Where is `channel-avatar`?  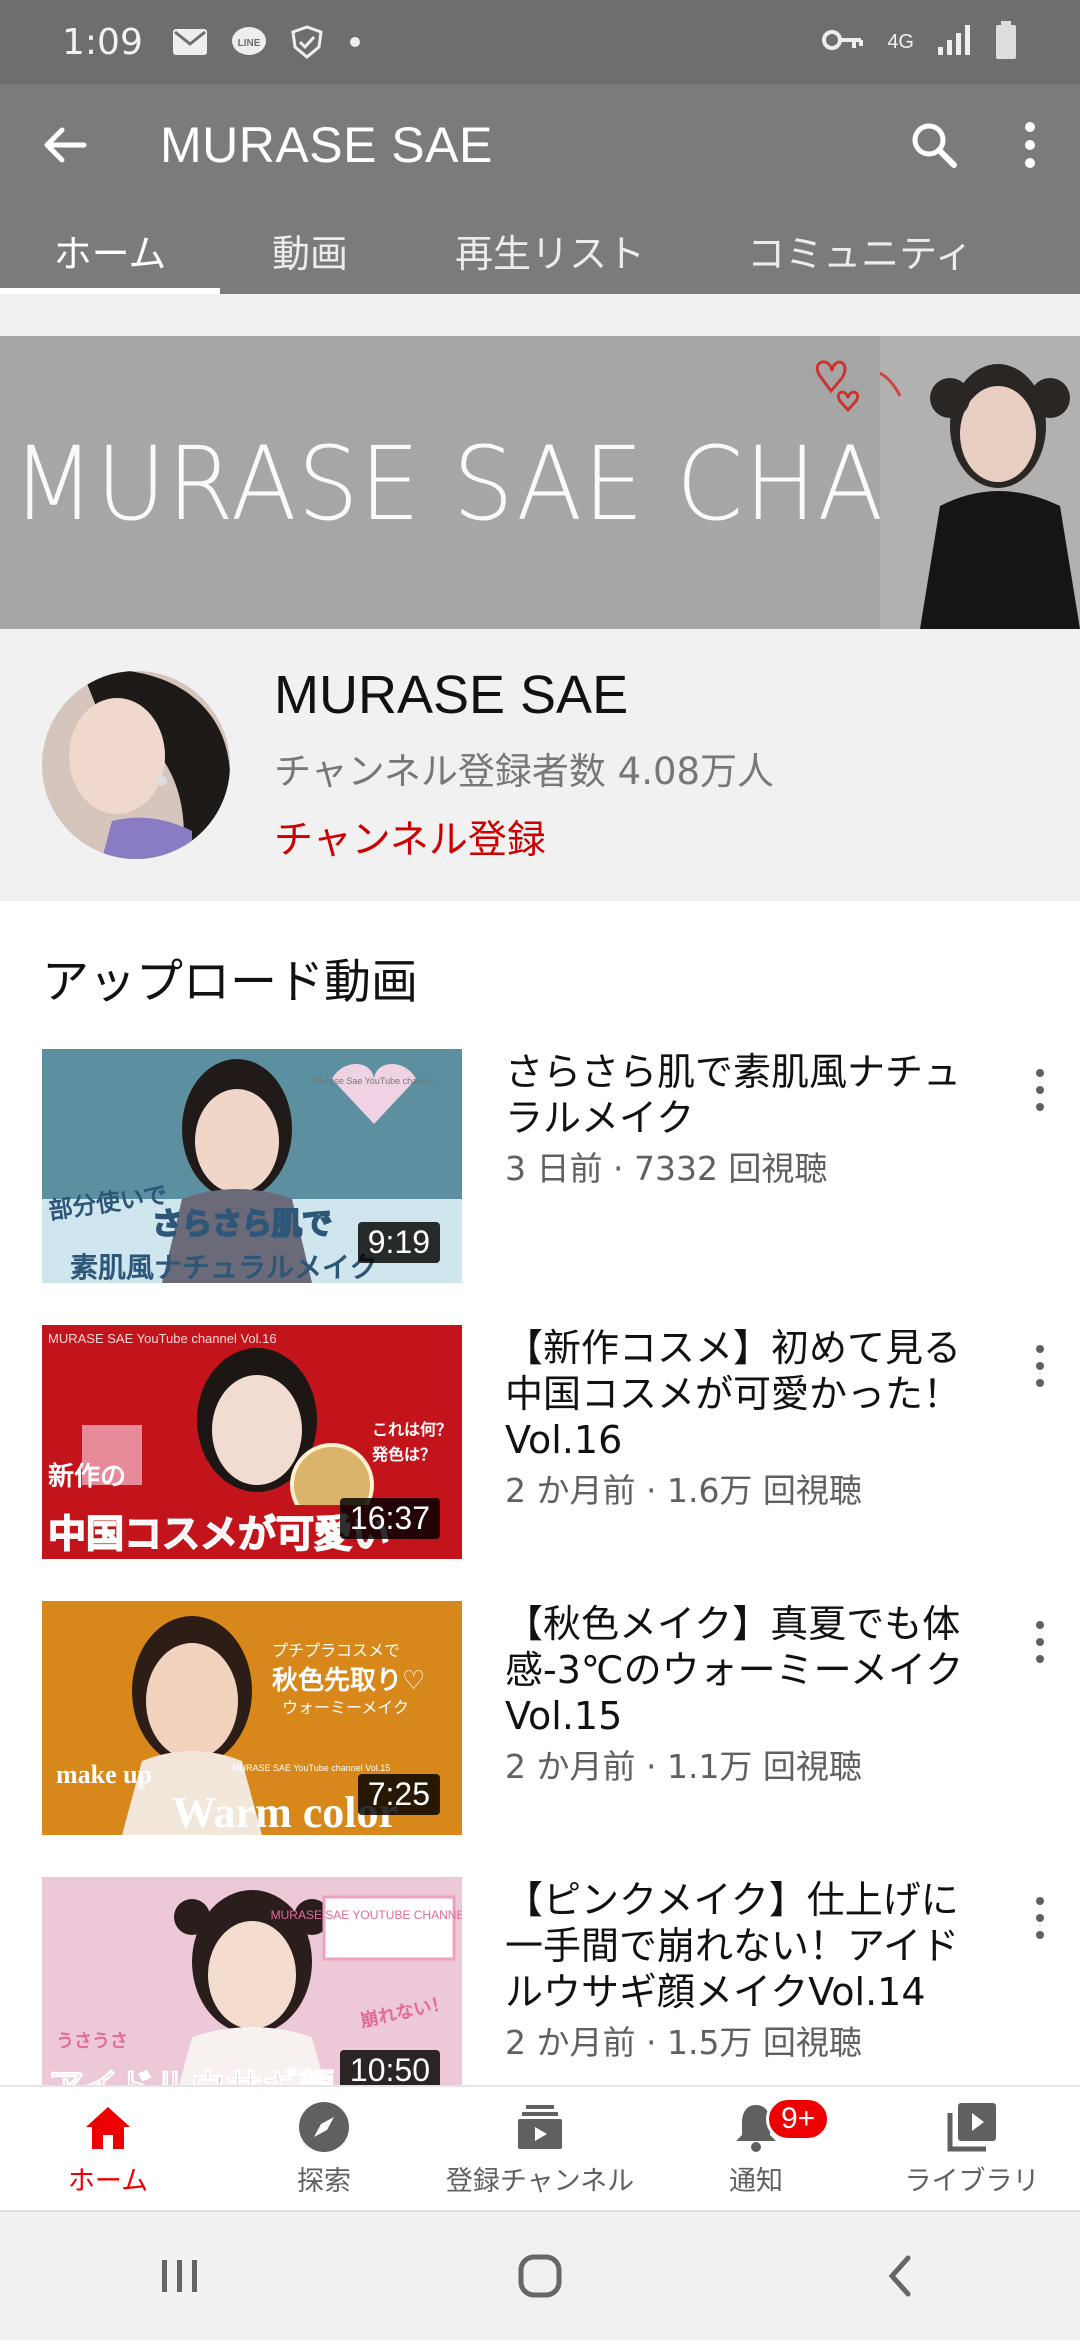 channel-avatar is located at coordinates (136, 765).